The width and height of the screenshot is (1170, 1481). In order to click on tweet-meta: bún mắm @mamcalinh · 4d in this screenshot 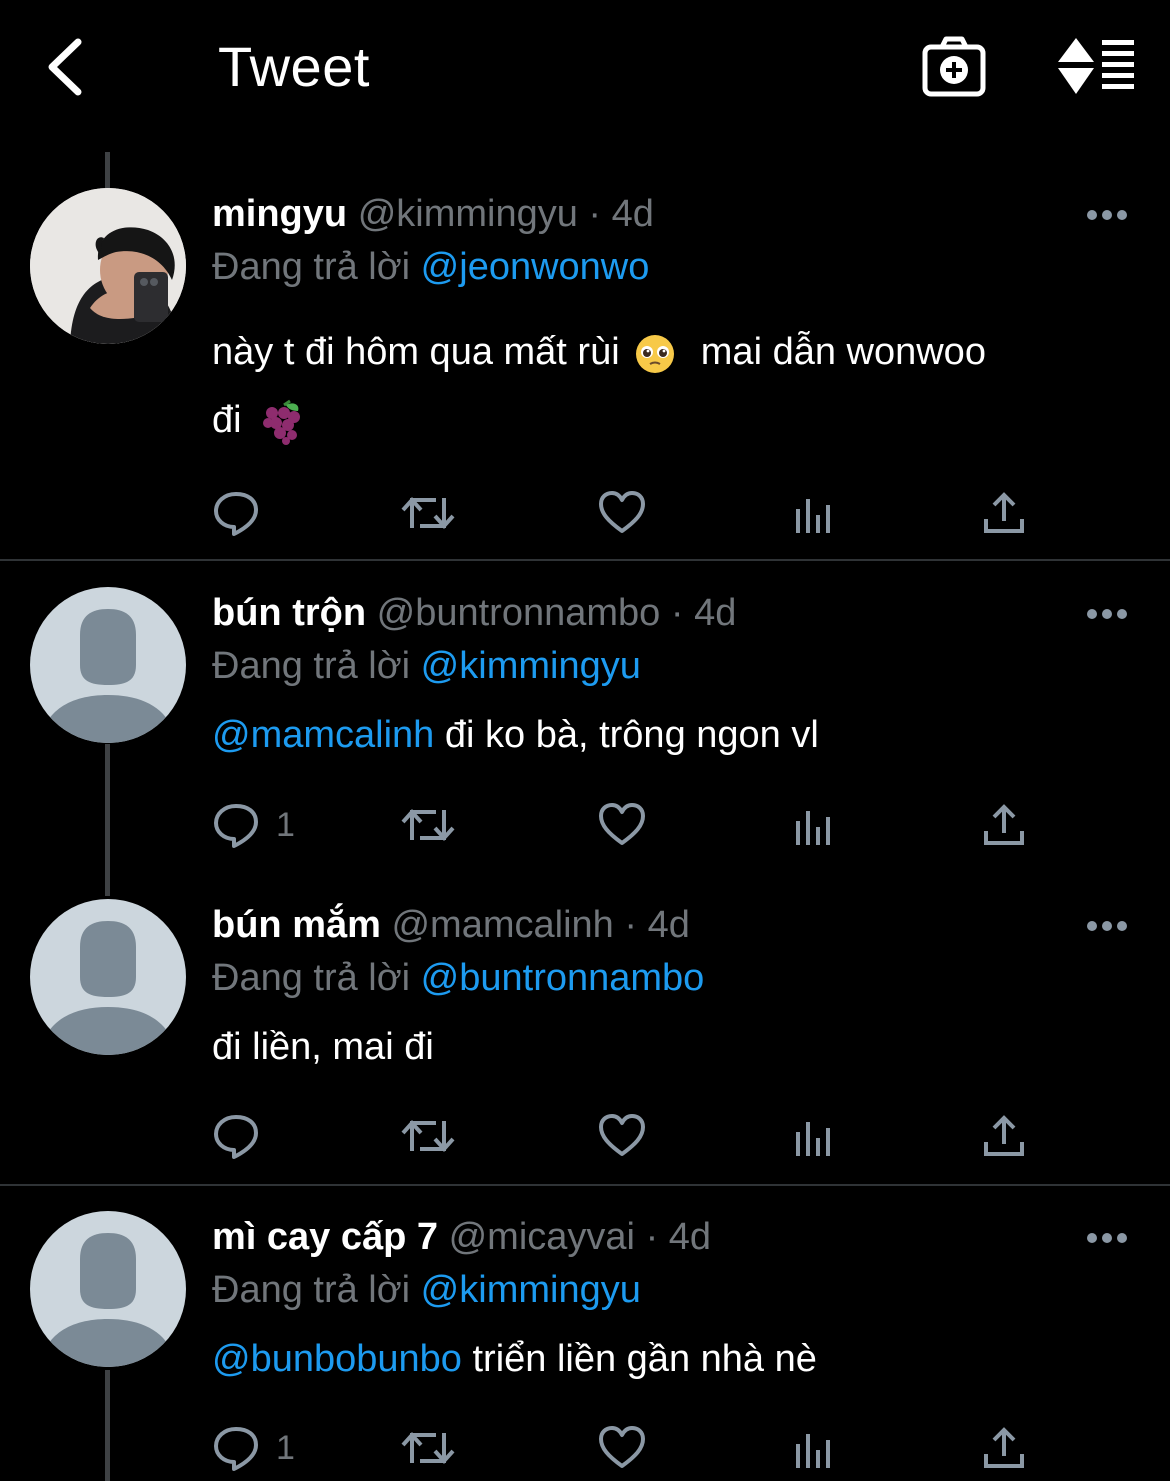, I will do `click(451, 925)`.